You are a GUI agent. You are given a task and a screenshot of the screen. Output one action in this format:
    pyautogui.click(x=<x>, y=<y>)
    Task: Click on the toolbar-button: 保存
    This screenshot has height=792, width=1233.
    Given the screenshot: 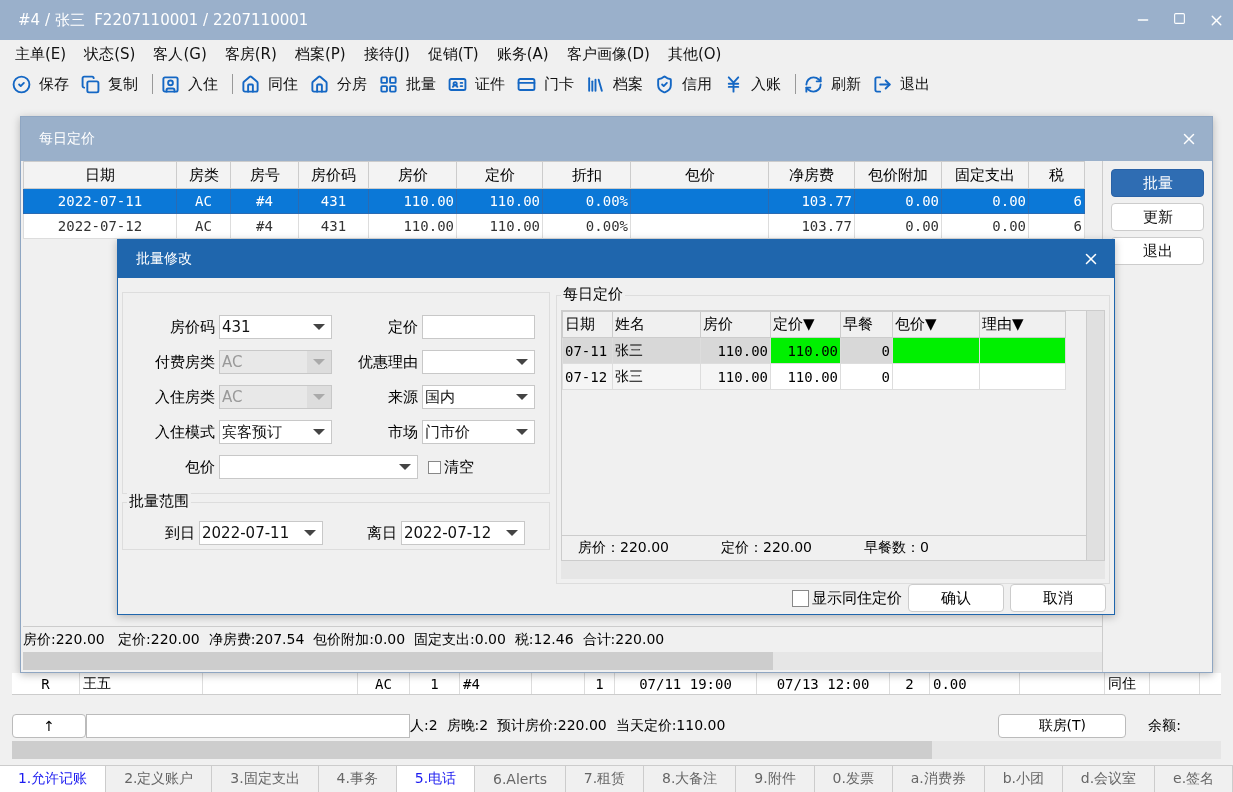 What is the action you would take?
    pyautogui.click(x=43, y=84)
    